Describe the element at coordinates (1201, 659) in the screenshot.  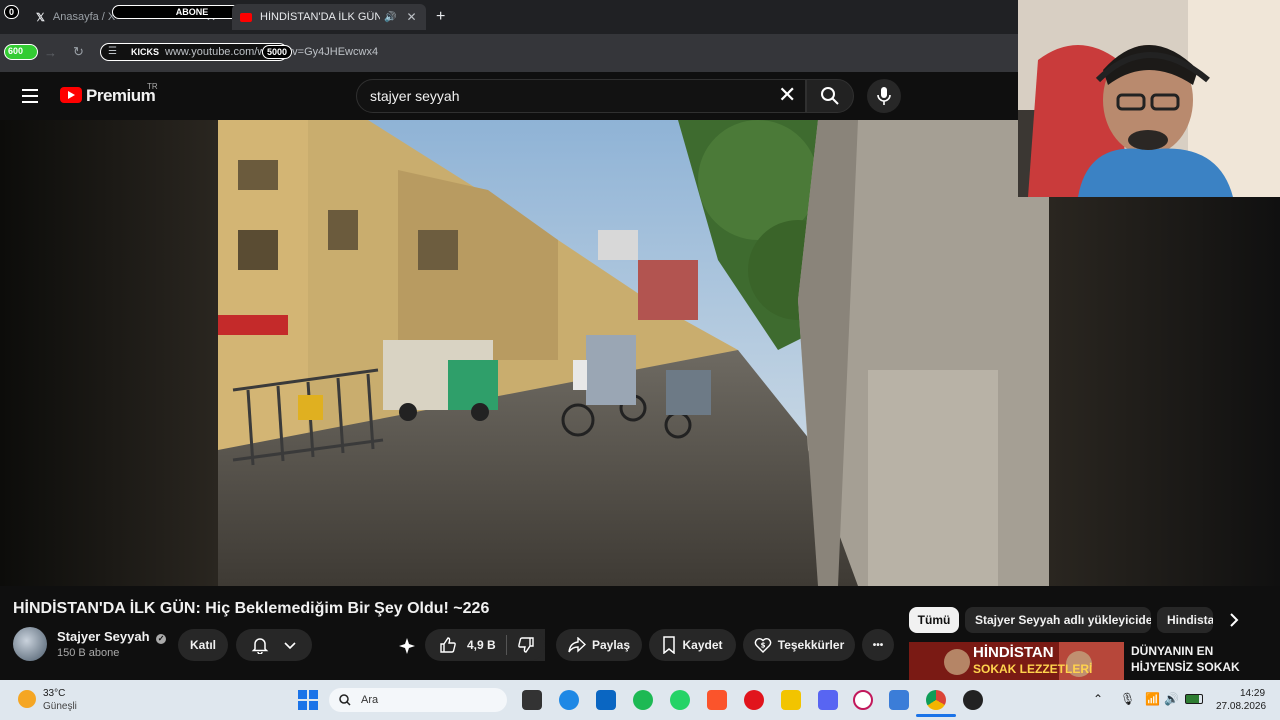
I see `recommended-video-title: DÜNYANIN EN HİJYENSİZ SOKAK` at that location.